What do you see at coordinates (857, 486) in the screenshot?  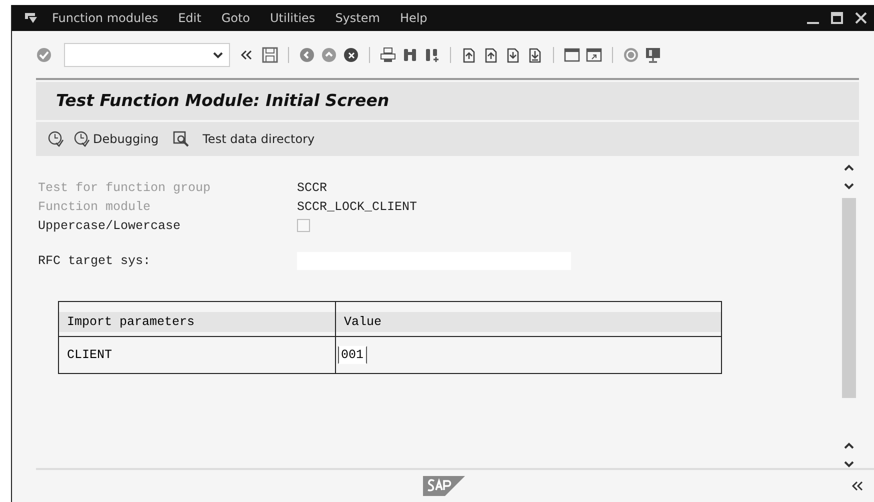 I see `expand-icon` at bounding box center [857, 486].